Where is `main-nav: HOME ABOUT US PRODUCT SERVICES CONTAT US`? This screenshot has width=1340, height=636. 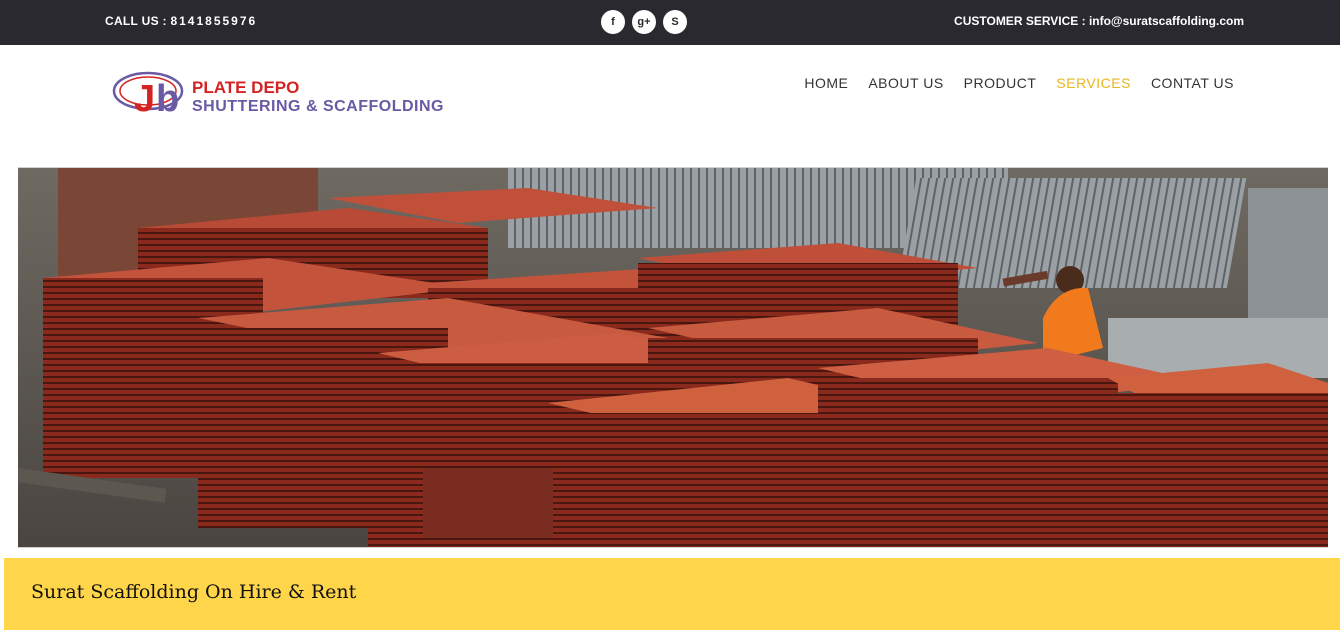 main-nav: HOME ABOUT US PRODUCT SERVICES CONTAT US is located at coordinates (1019, 83).